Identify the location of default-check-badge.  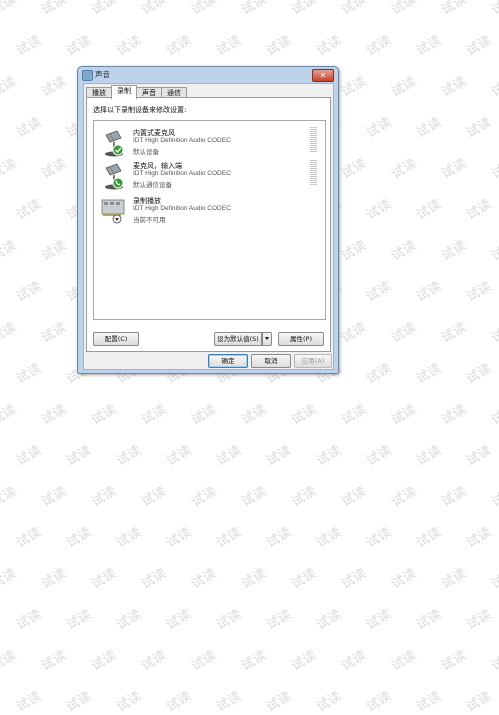
(118, 150).